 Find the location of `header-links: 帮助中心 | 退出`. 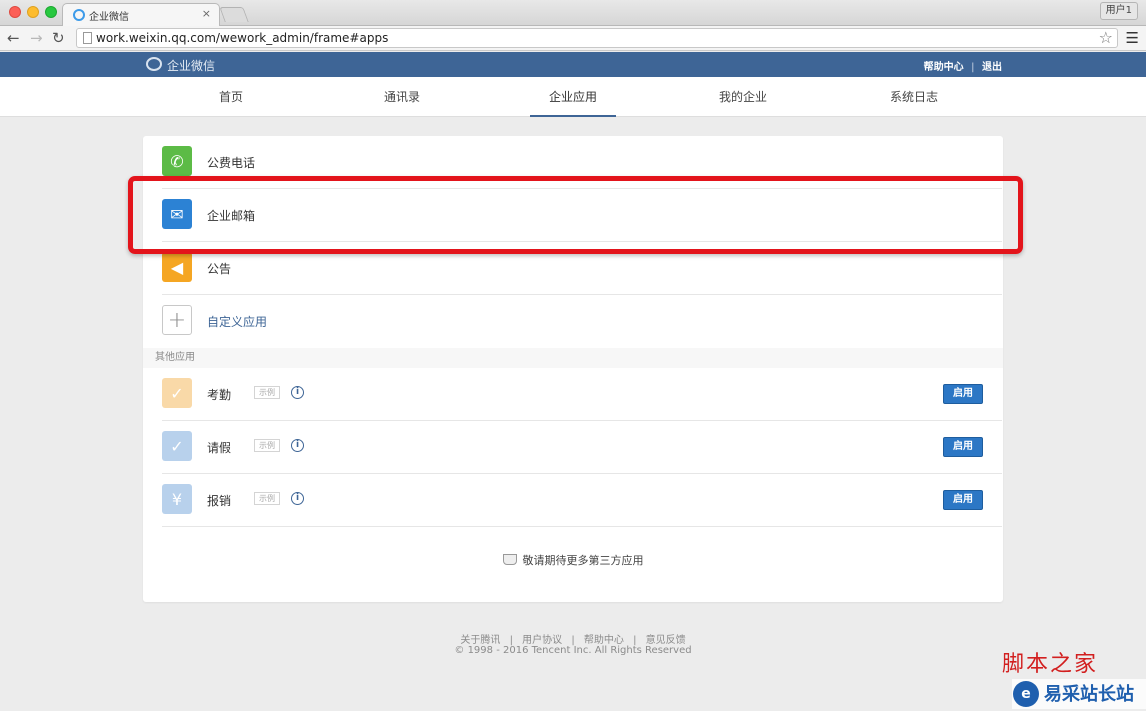

header-links: 帮助中心 | 退出 is located at coordinates (963, 65).